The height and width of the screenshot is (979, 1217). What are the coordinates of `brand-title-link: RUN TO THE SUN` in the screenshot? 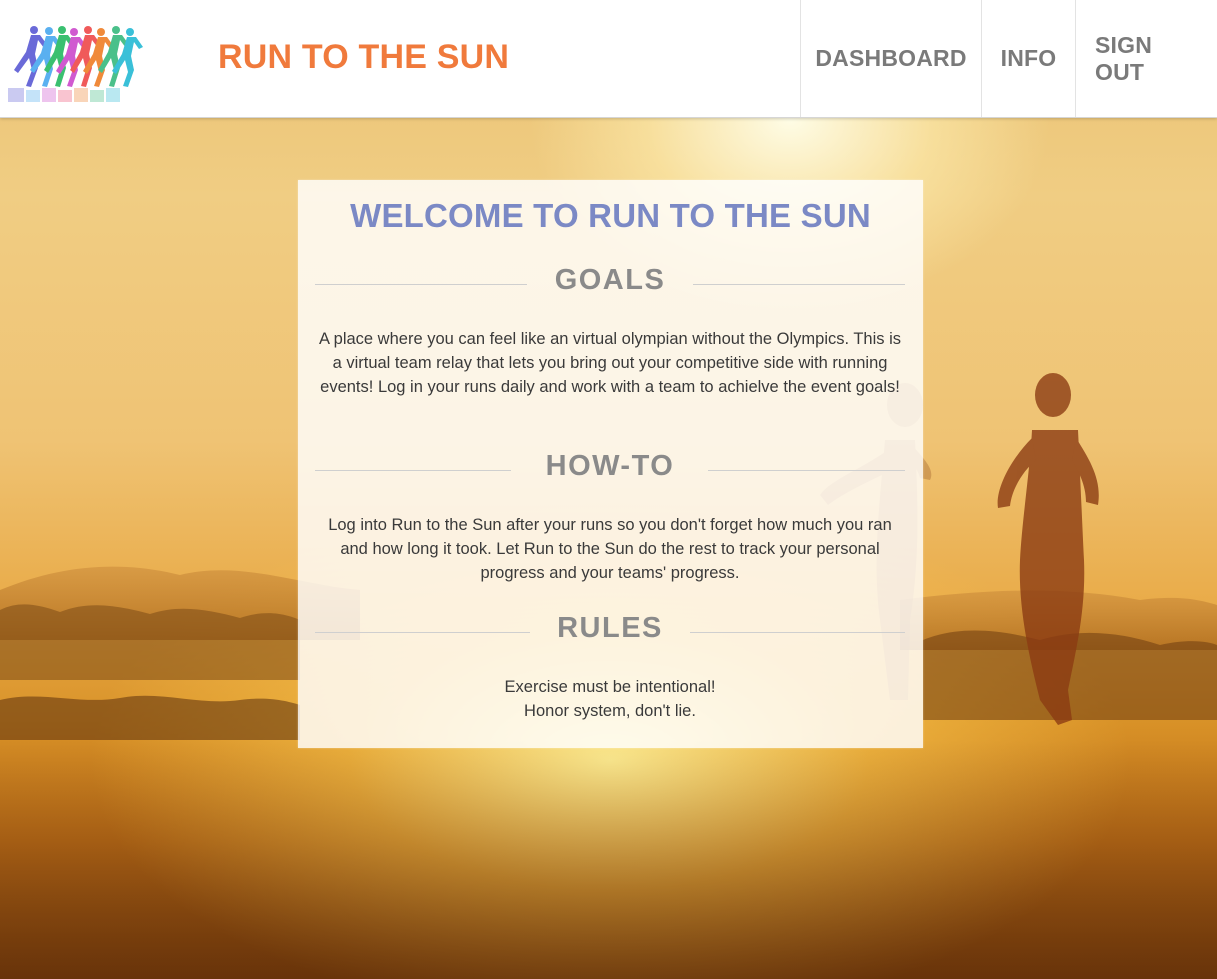 It's located at (363, 57).